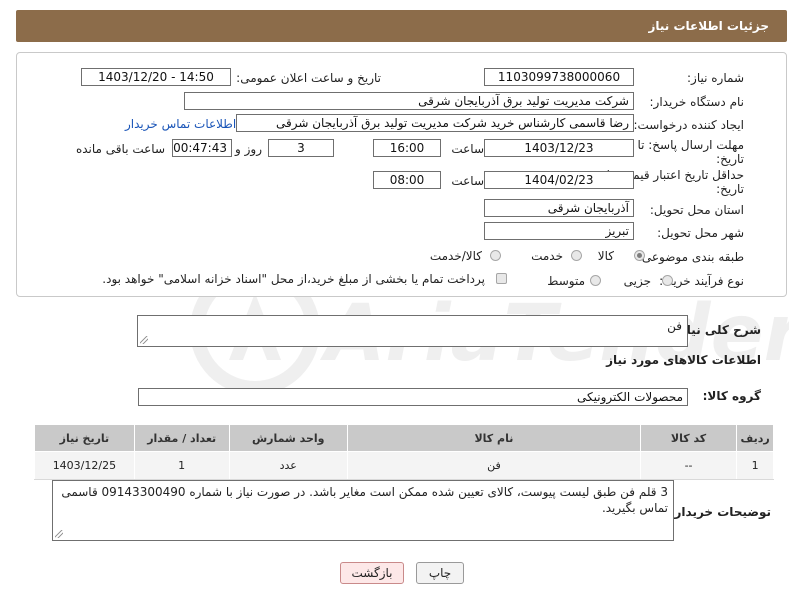 This screenshot has width=789, height=598. What do you see at coordinates (730, 159) in the screenshot?
I see `reply-deadline-label-line2: تاریخ:` at bounding box center [730, 159].